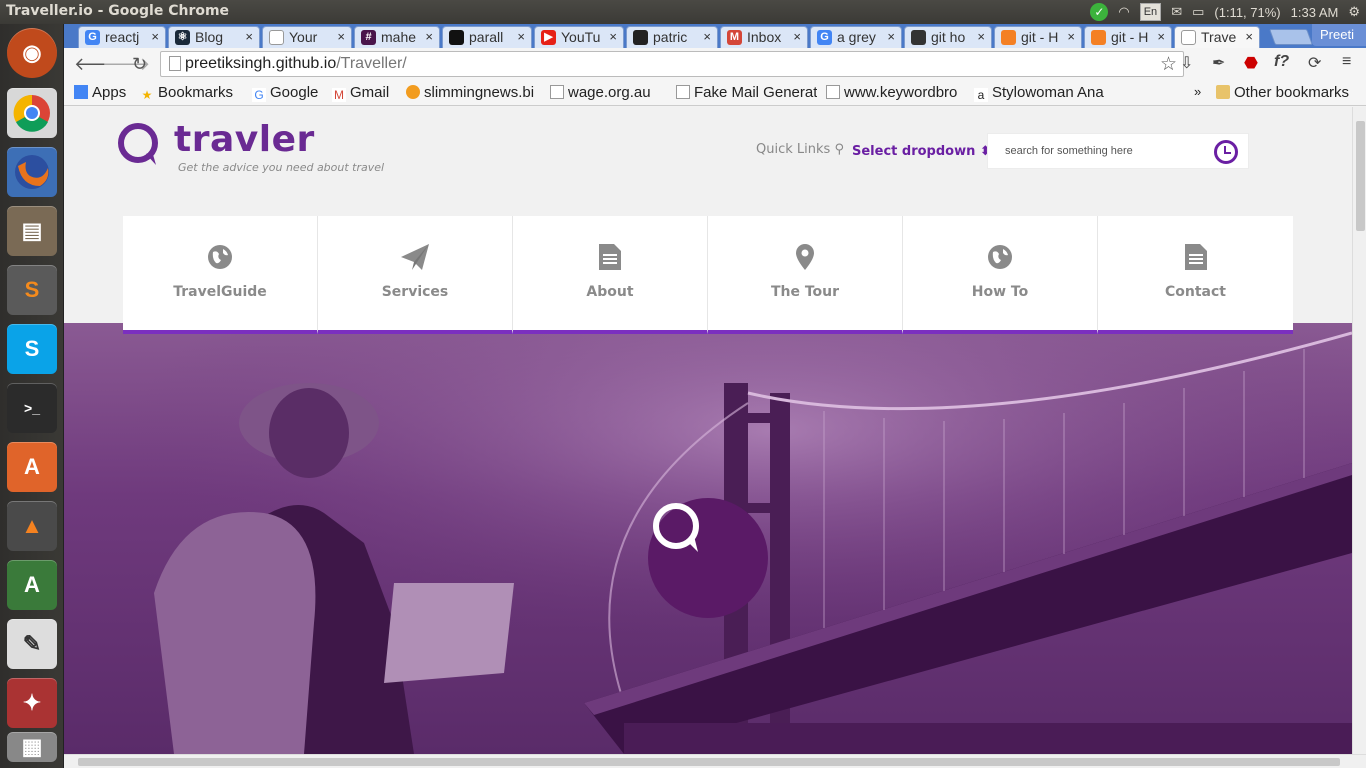 This screenshot has height=768, width=1366. Describe the element at coordinates (921, 151) in the screenshot. I see `select-dropdown: Select dropdown ⬍` at that location.